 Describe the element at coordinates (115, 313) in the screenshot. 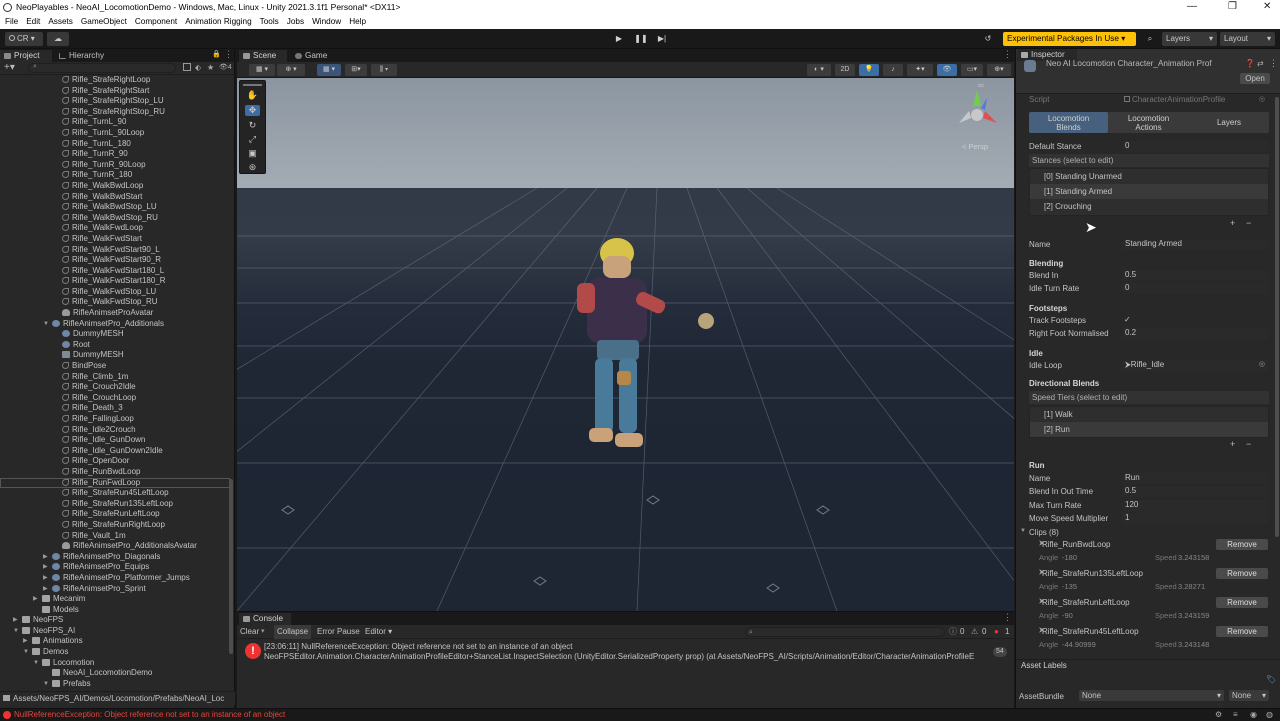

I see `project-tree-item: RifleAnimsetProAvatar` at that location.